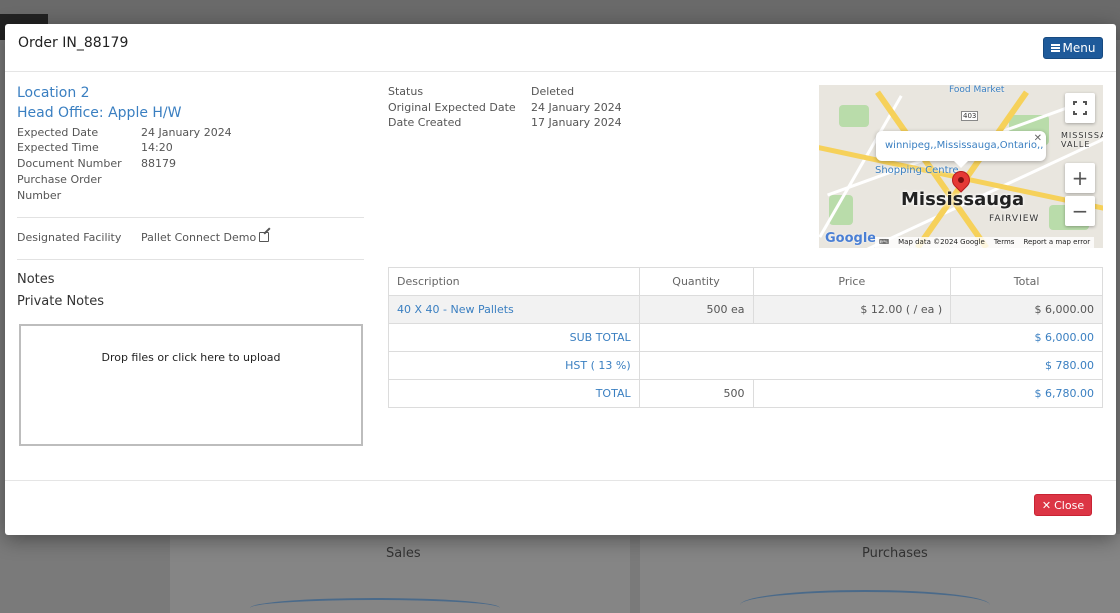 This screenshot has width=1120, height=613. What do you see at coordinates (854, 116) in the screenshot?
I see `map-park` at bounding box center [854, 116].